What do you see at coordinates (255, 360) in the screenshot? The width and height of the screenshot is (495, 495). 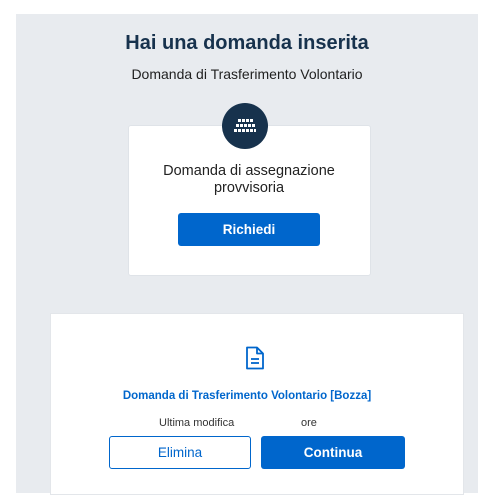 I see `document-icon` at bounding box center [255, 360].